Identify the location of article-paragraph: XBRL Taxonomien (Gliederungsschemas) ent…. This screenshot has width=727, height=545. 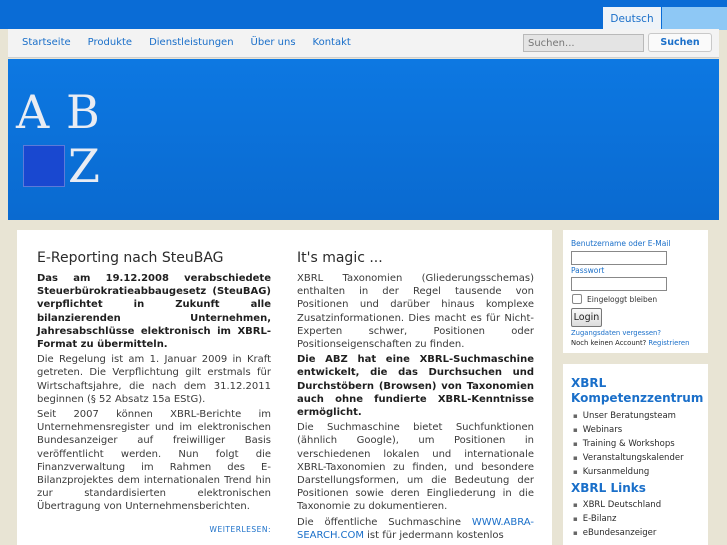
(415, 312).